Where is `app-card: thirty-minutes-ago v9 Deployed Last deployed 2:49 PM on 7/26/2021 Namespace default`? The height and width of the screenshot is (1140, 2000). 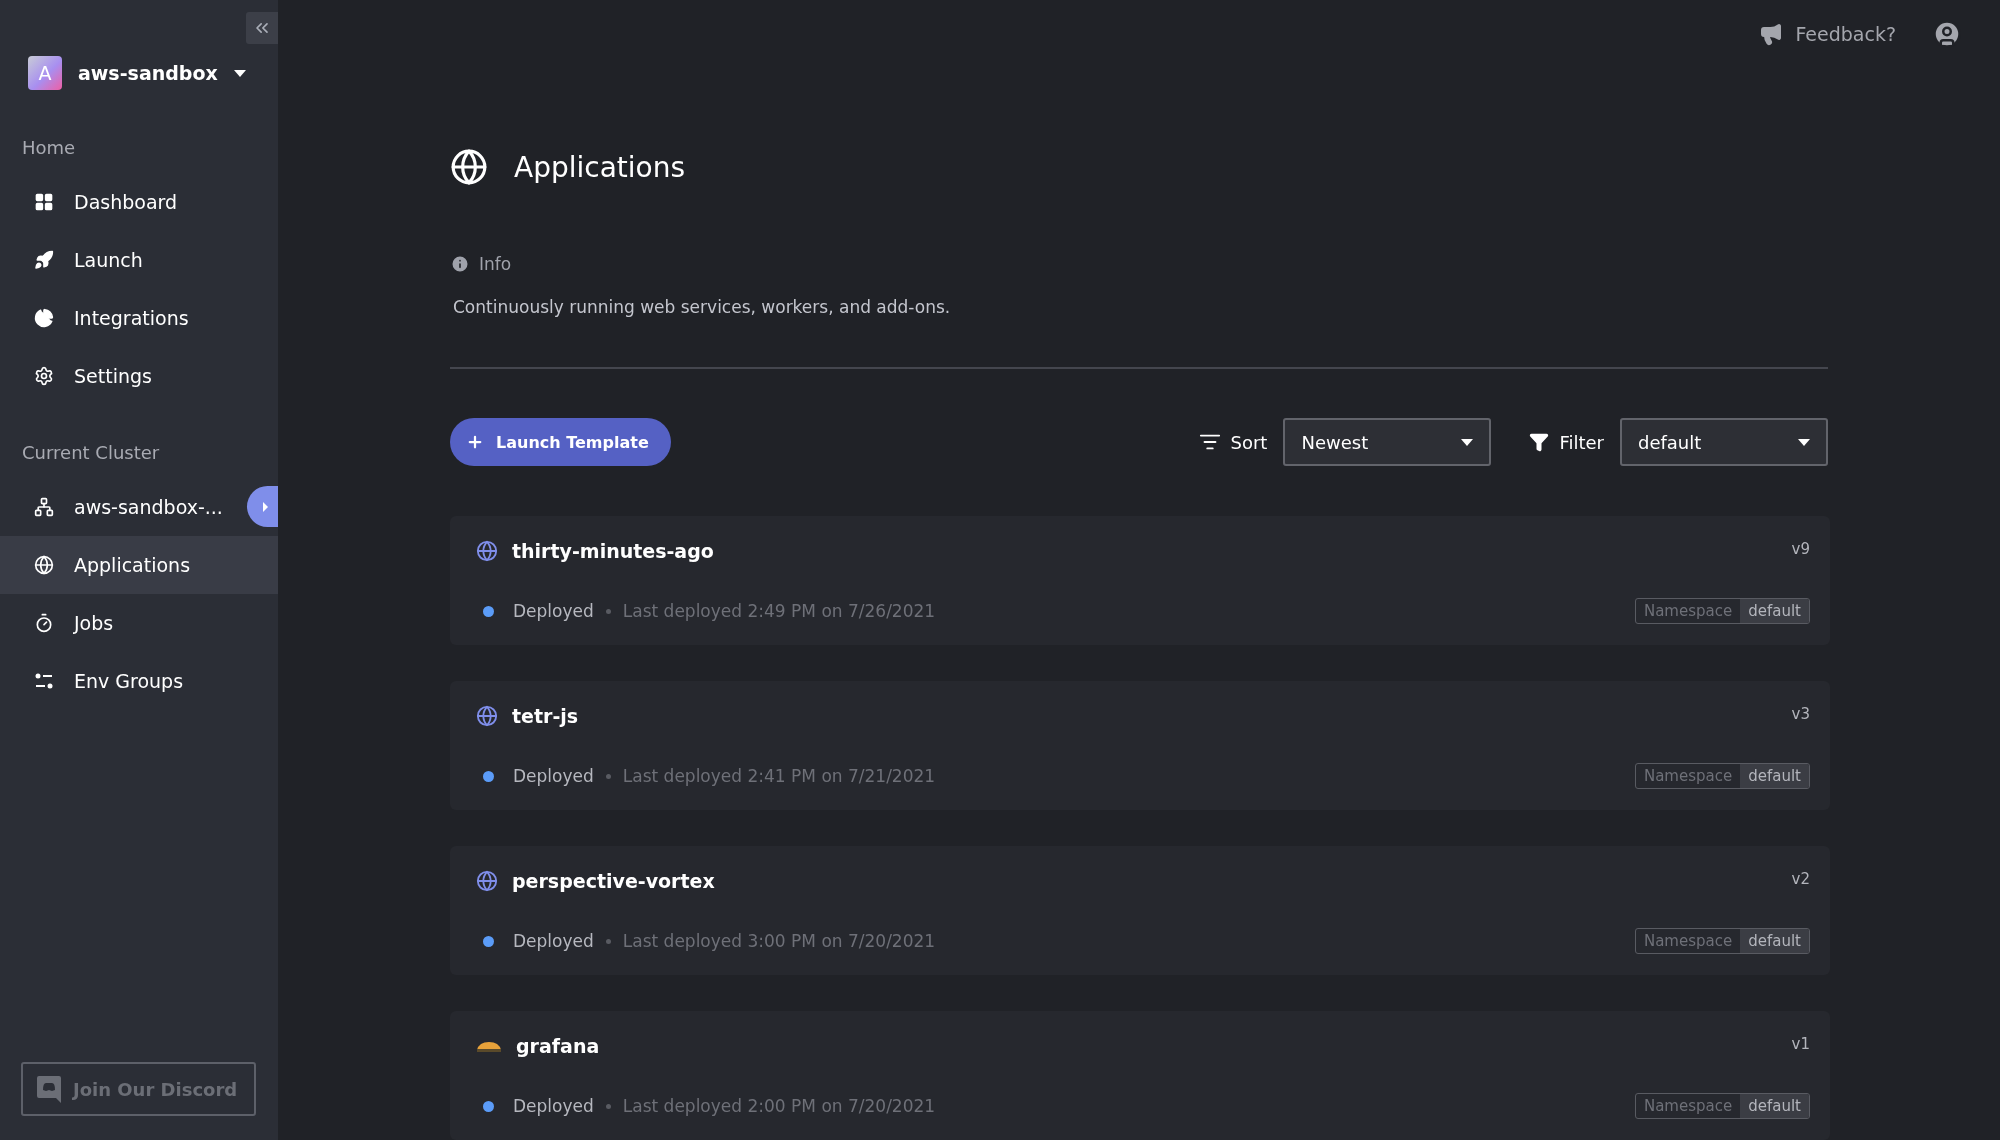
app-card: thirty-minutes-ago v9 Deployed Last deployed 2:49 PM on 7/26/2021 Namespace default is located at coordinates (1140, 580).